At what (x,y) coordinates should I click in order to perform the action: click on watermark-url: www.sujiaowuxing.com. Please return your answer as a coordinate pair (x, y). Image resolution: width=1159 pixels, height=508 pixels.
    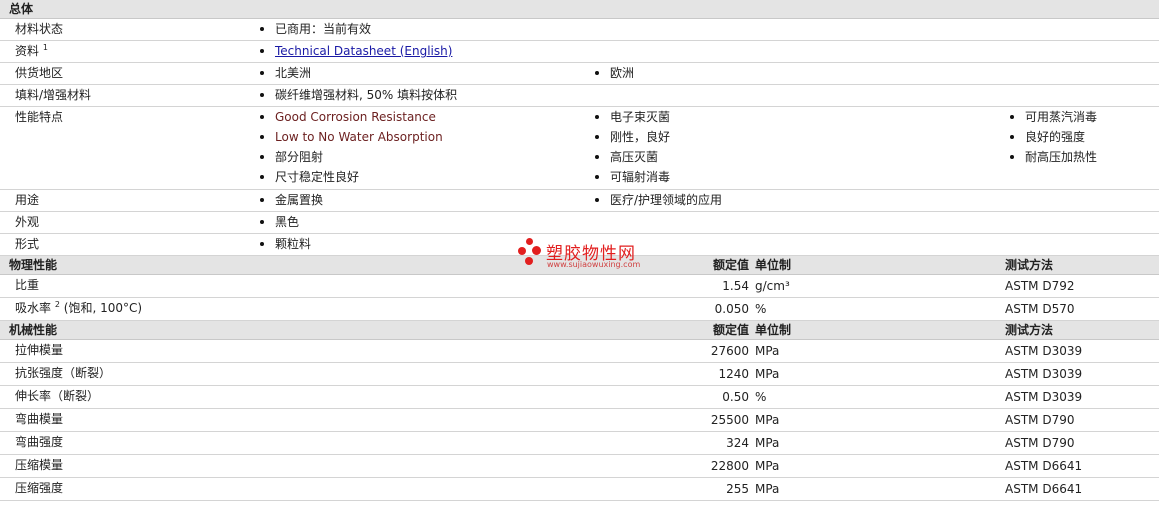
    Looking at the image, I should click on (594, 264).